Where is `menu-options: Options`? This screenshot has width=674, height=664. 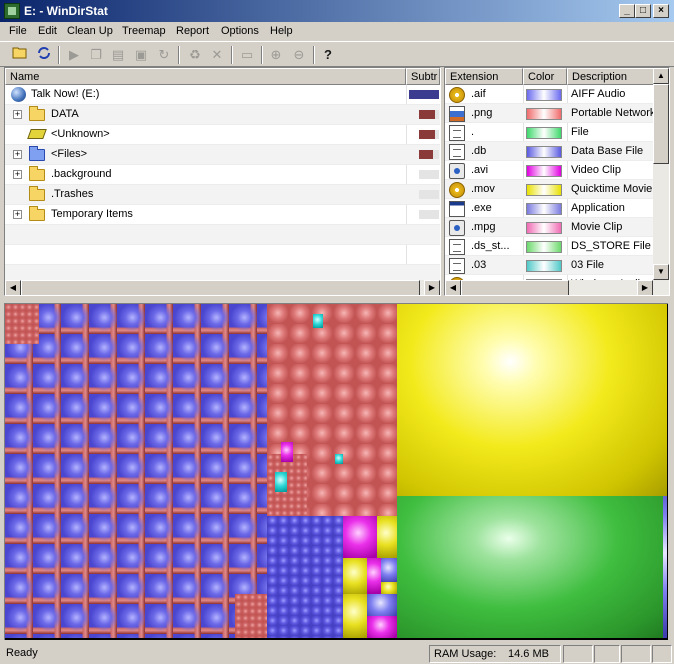
menu-options: Options is located at coordinates (240, 31).